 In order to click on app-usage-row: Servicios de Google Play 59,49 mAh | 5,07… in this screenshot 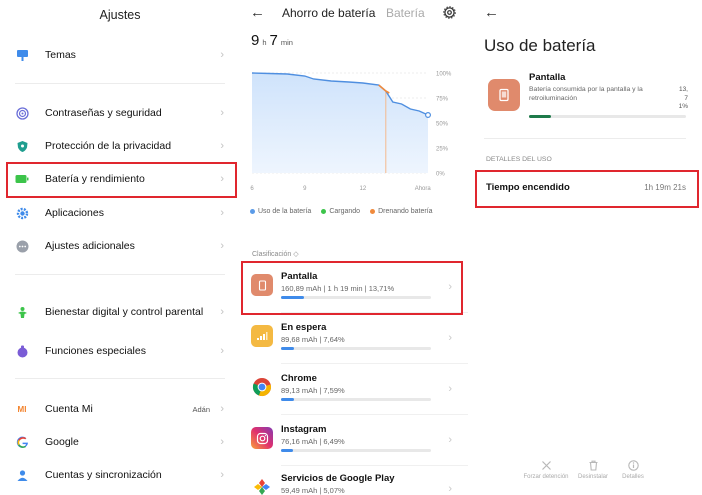, I will do `click(354, 480)`.